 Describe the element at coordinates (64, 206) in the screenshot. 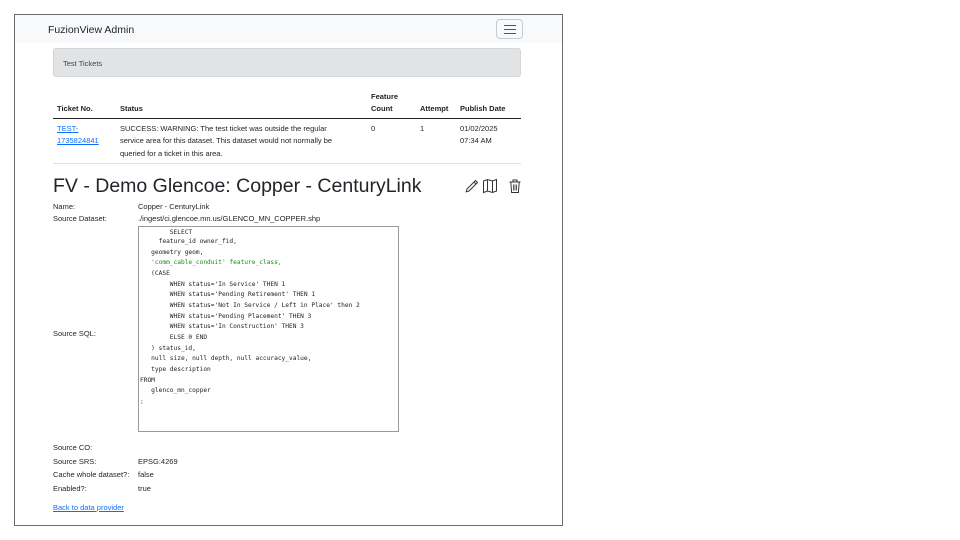

I see `label-name: Name:` at that location.